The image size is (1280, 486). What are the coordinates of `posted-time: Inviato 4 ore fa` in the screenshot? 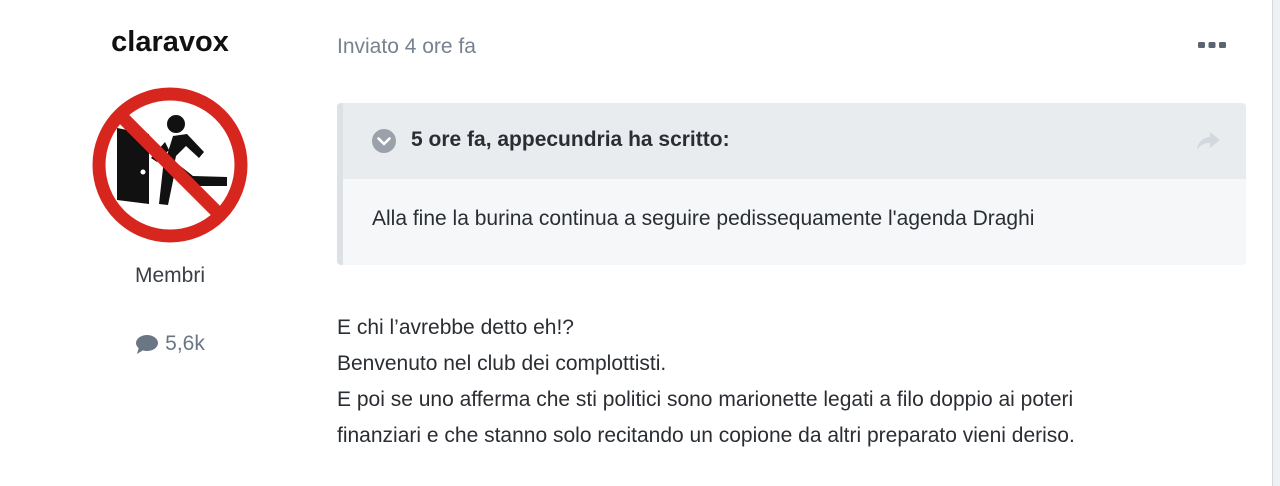 It's located at (406, 47).